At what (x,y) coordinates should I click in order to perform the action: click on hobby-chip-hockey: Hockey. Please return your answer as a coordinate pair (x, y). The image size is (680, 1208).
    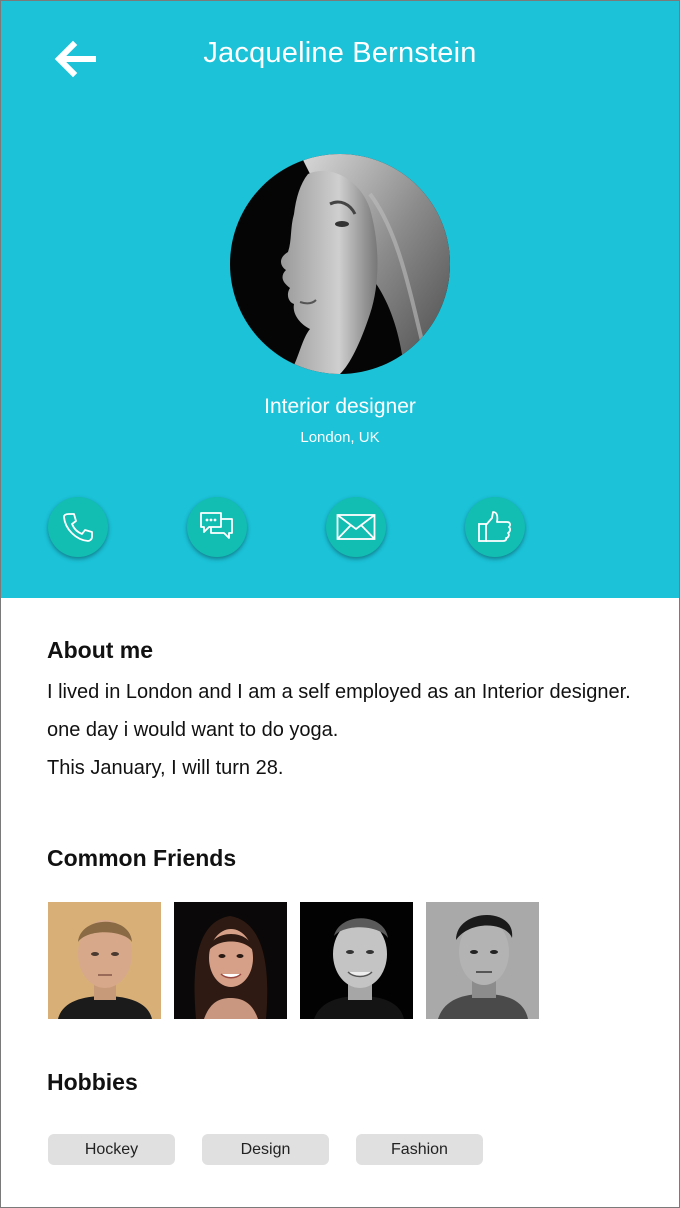
    Looking at the image, I should click on (111, 1149).